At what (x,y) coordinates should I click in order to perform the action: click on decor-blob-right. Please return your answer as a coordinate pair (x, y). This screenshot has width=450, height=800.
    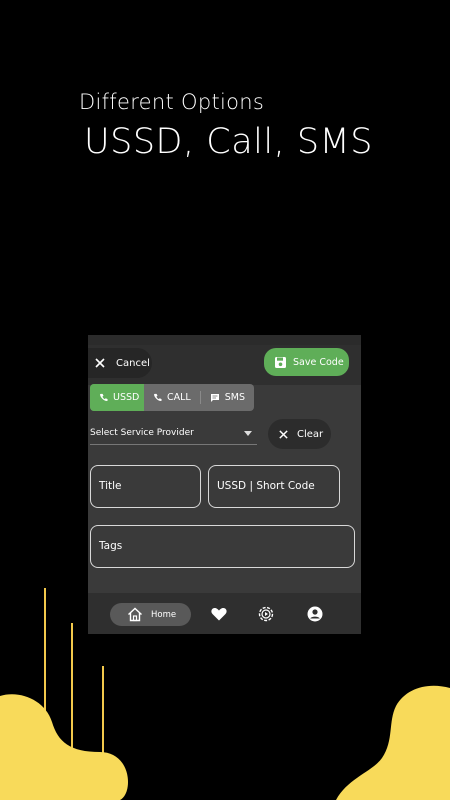
    Looking at the image, I should click on (393, 742).